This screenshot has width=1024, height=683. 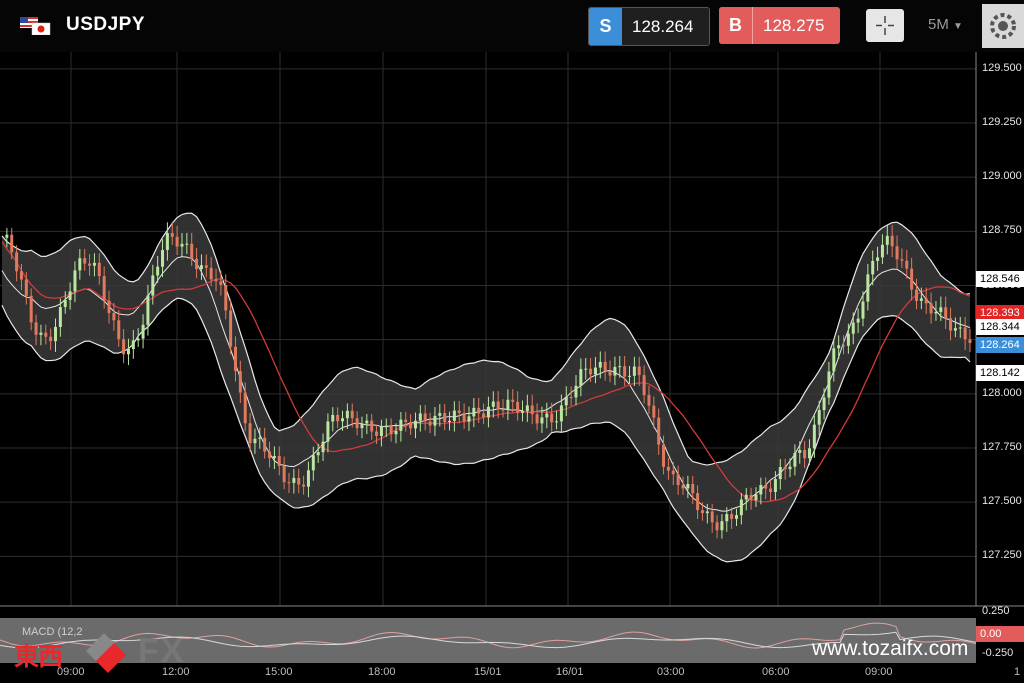 What do you see at coordinates (998, 653) in the screenshot?
I see `macd-lower-tick: -0.250` at bounding box center [998, 653].